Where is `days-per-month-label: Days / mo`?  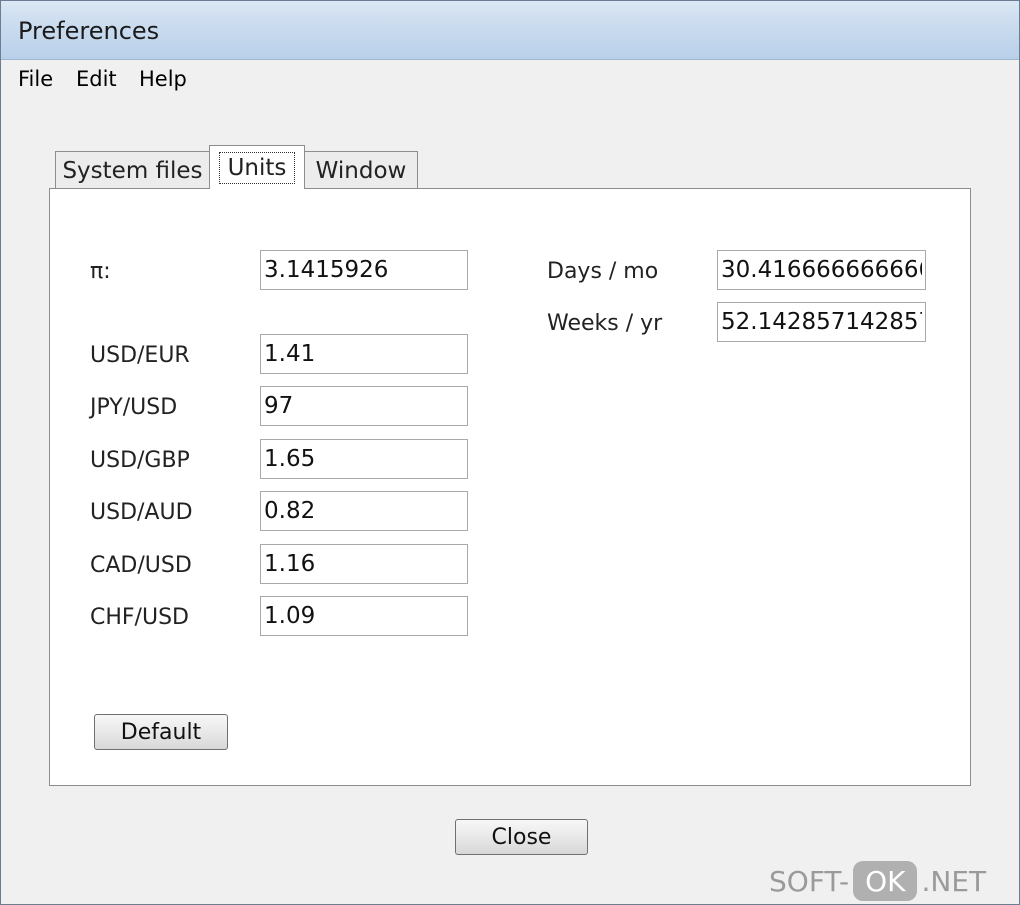 days-per-month-label: Days / mo is located at coordinates (603, 271).